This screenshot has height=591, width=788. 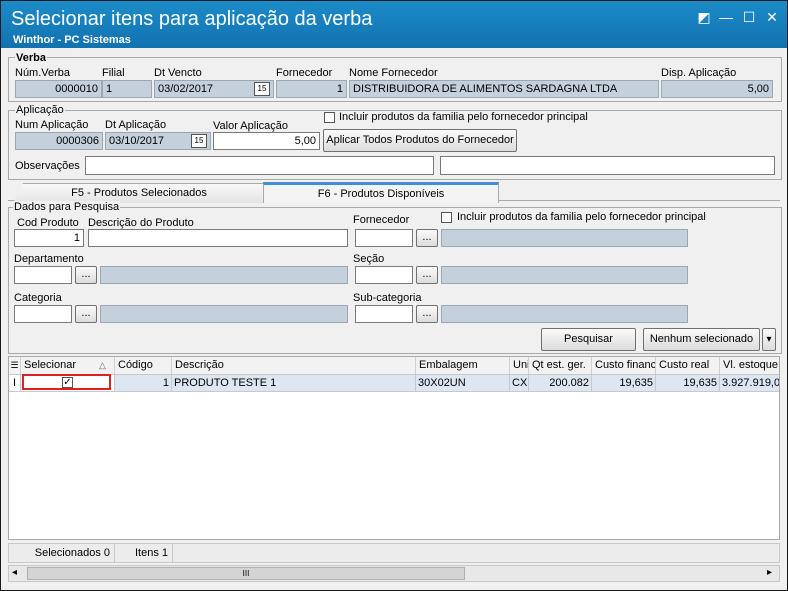 I want to click on column-header-descricao: Descrição, so click(x=294, y=365).